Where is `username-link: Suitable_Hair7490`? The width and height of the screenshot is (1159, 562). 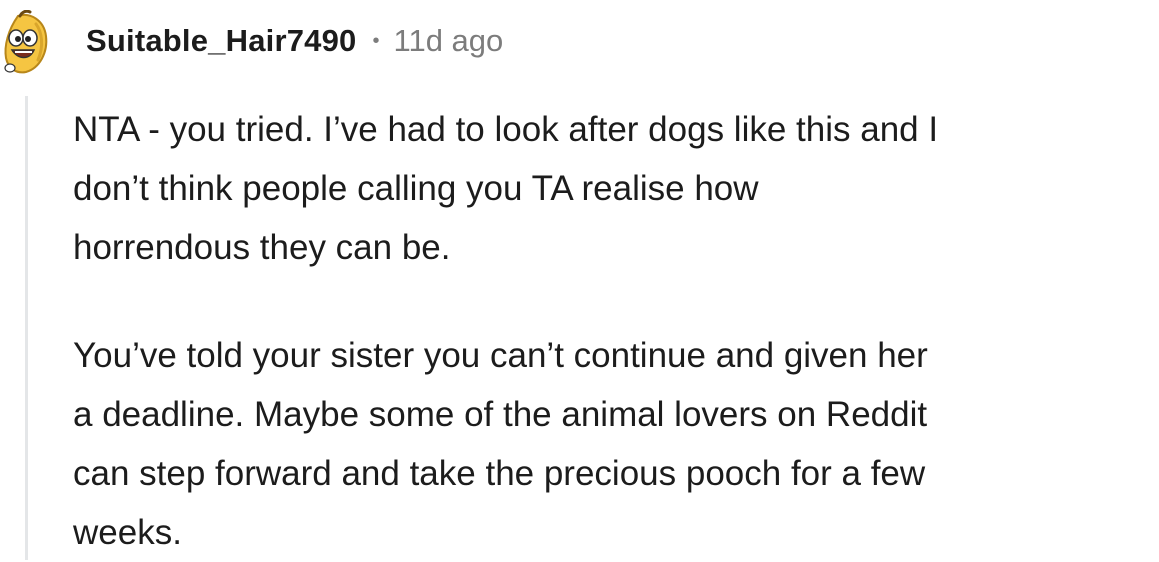
username-link: Suitable_Hair7490 is located at coordinates (221, 41).